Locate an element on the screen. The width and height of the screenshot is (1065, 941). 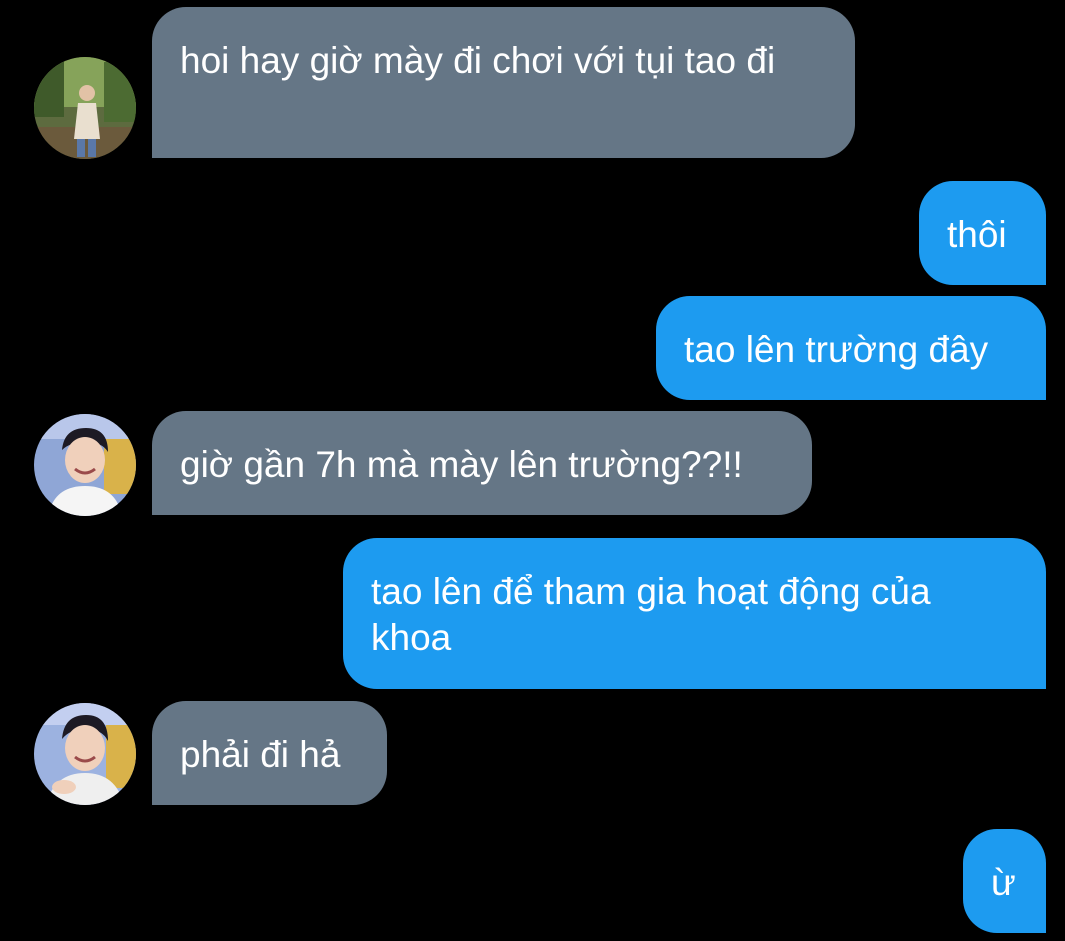
message-text: ừ is located at coordinates (1003, 882).